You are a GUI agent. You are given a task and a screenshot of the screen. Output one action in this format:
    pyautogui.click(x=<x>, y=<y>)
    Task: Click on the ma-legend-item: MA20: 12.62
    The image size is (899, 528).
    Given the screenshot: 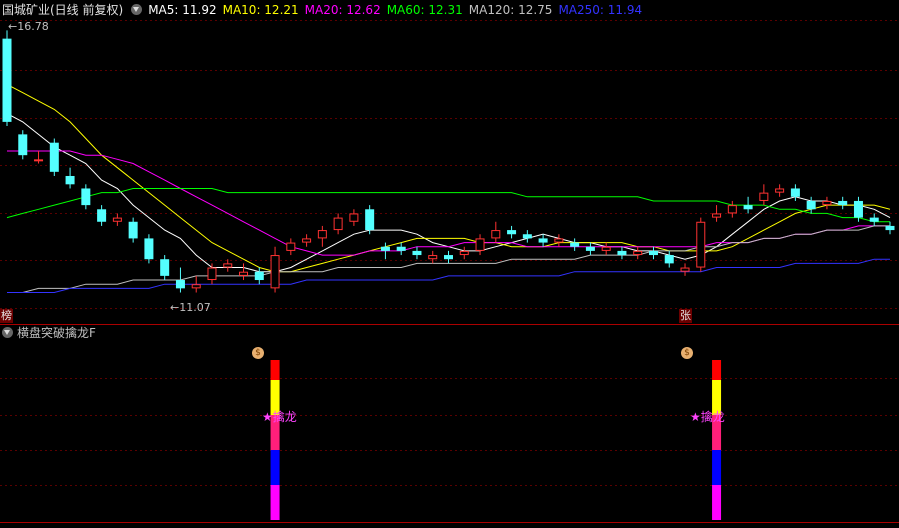 What is the action you would take?
    pyautogui.click(x=342, y=10)
    